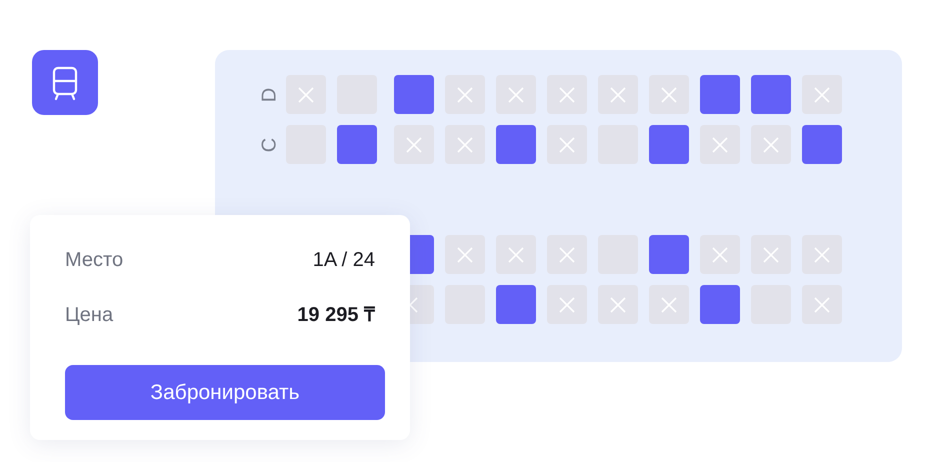  What do you see at coordinates (225, 392) in the screenshot?
I see `book-button: Забронировать` at bounding box center [225, 392].